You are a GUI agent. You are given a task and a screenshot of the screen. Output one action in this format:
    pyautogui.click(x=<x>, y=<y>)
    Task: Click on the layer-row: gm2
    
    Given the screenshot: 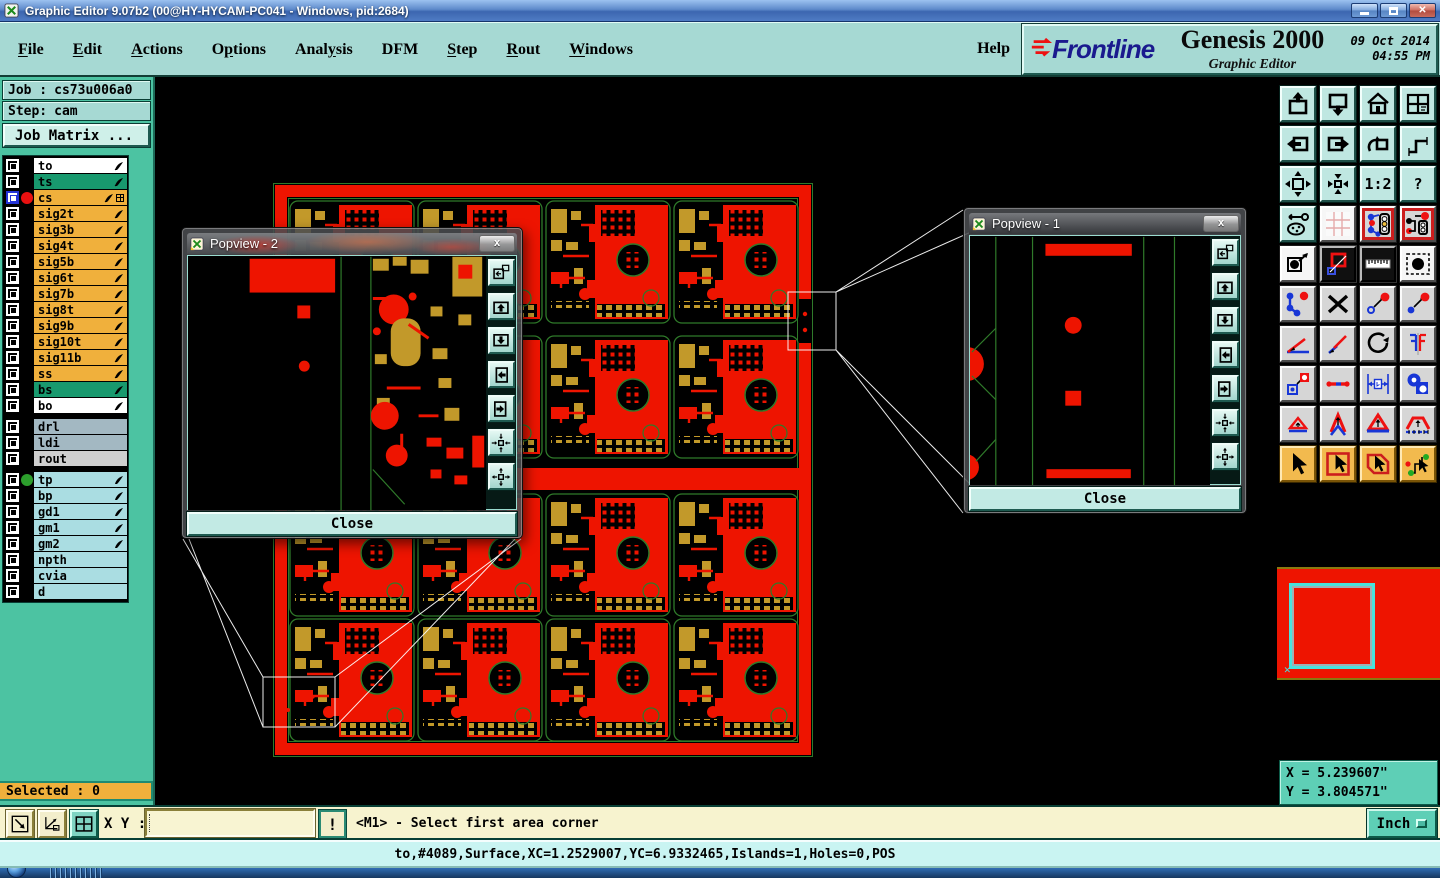 What is the action you would take?
    pyautogui.click(x=65, y=543)
    